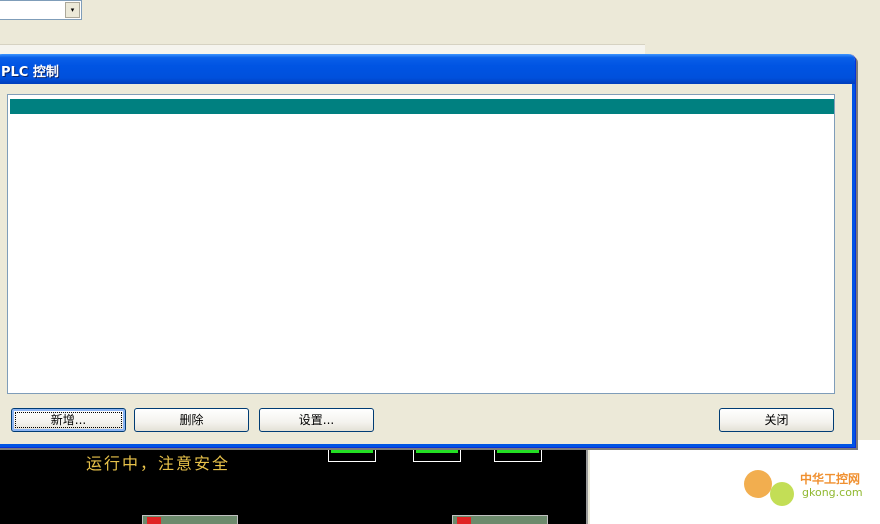  Describe the element at coordinates (191, 420) in the screenshot. I see `delete-button: 删除` at that location.